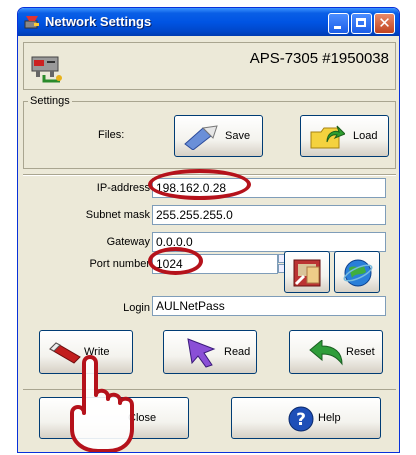 The height and width of the screenshot is (455, 416). What do you see at coordinates (128, 242) in the screenshot?
I see `gateway-label: Gateway` at bounding box center [128, 242].